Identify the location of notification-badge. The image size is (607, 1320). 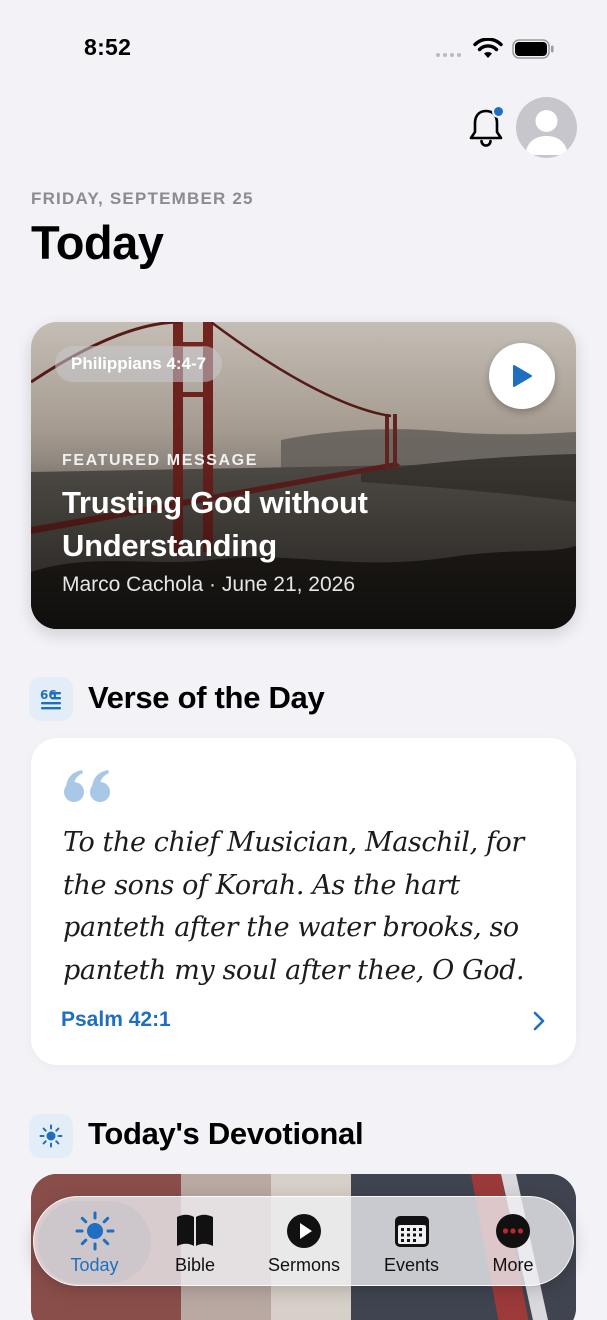
(498, 111).